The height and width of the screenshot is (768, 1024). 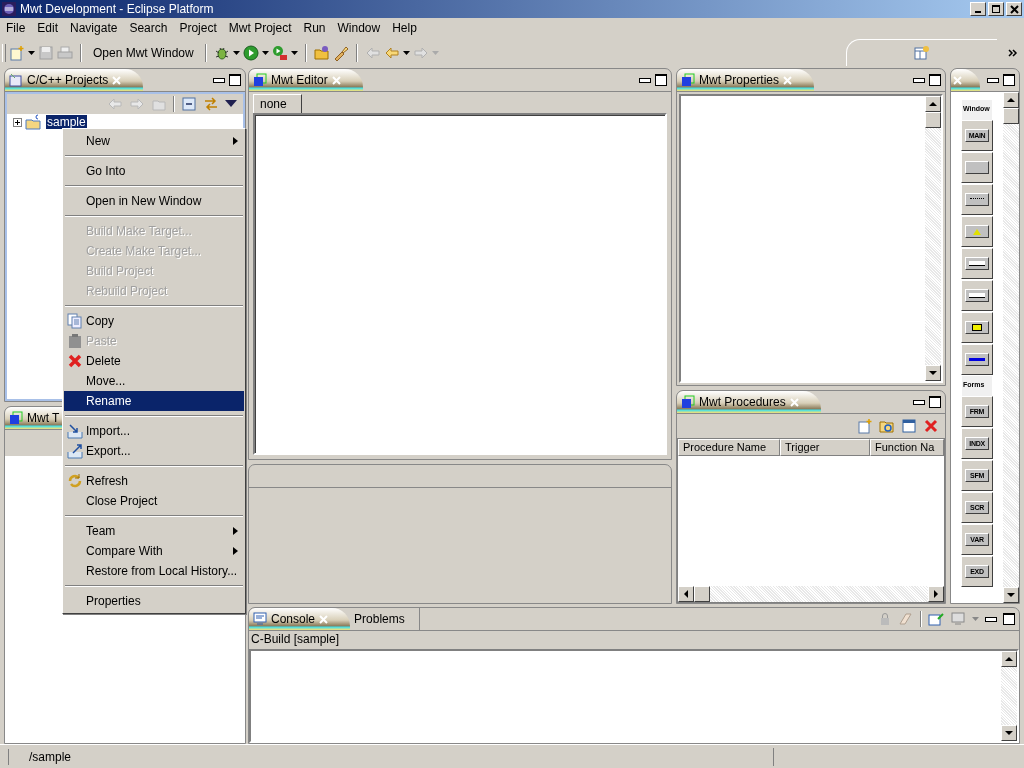 I want to click on open-window-button: Open Mwt Window, so click(x=143, y=52).